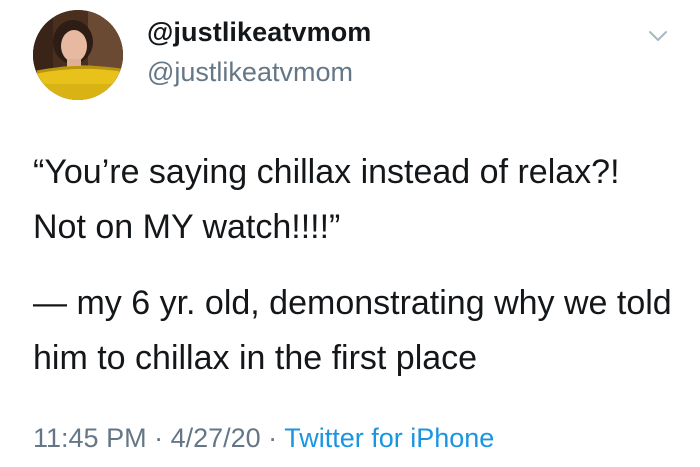 This screenshot has height=467, width=700. Describe the element at coordinates (250, 72) in the screenshot. I see `user-handle: @justlikeatvmom` at that location.